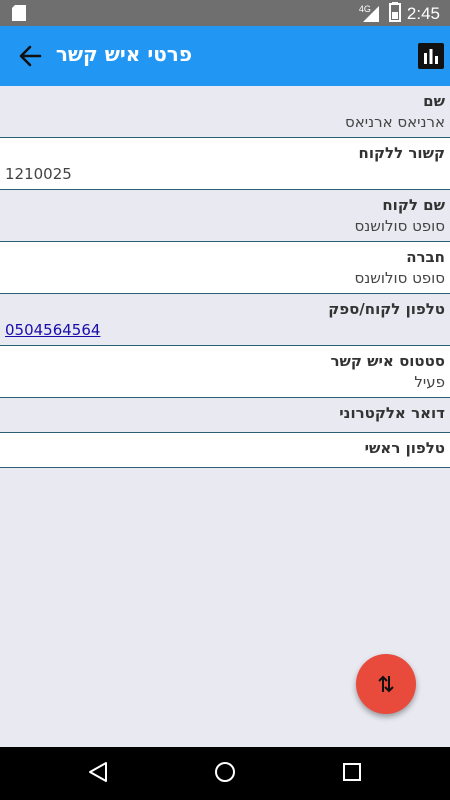 This screenshot has height=800, width=450. I want to click on swap-vertical-icon, so click(386, 684).